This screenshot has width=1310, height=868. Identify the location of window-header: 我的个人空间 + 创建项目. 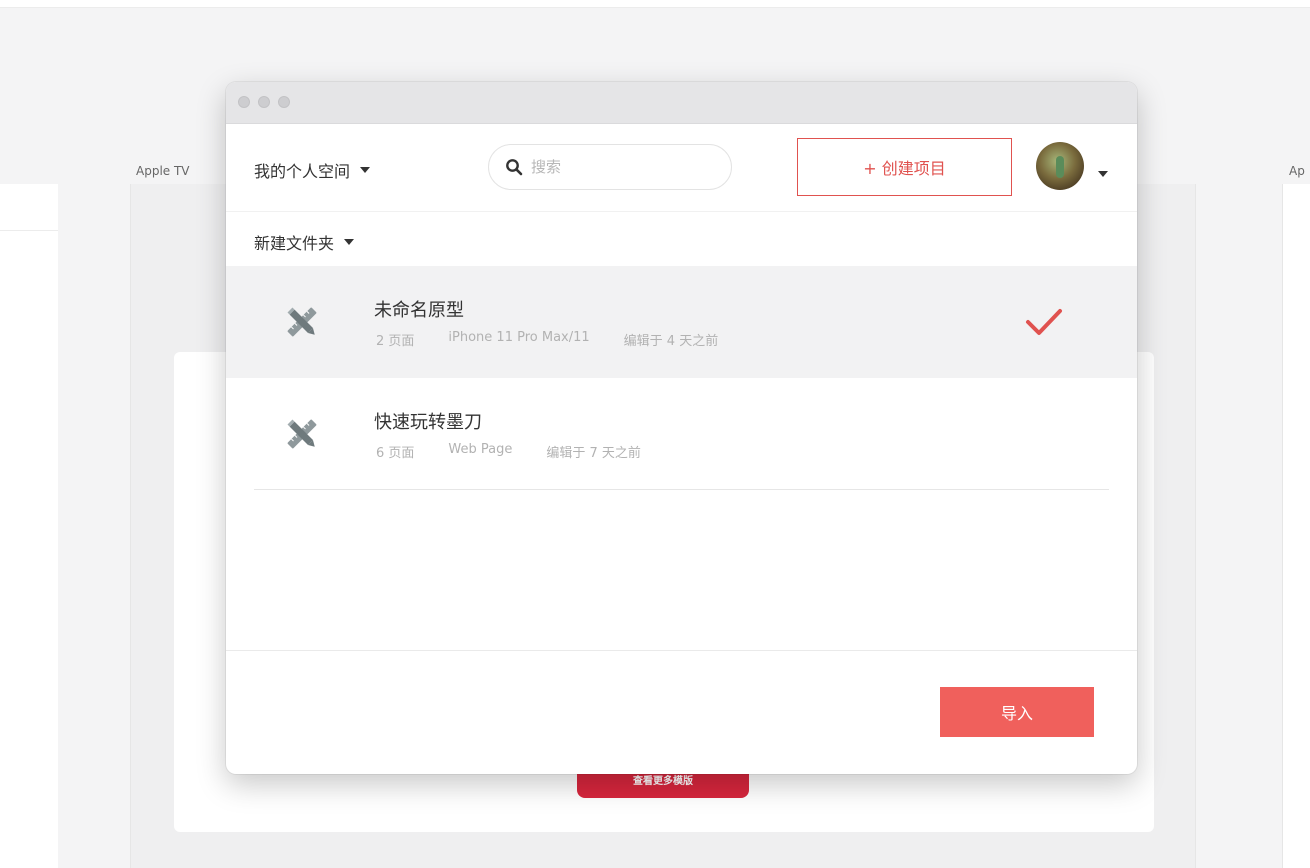
(681, 168).